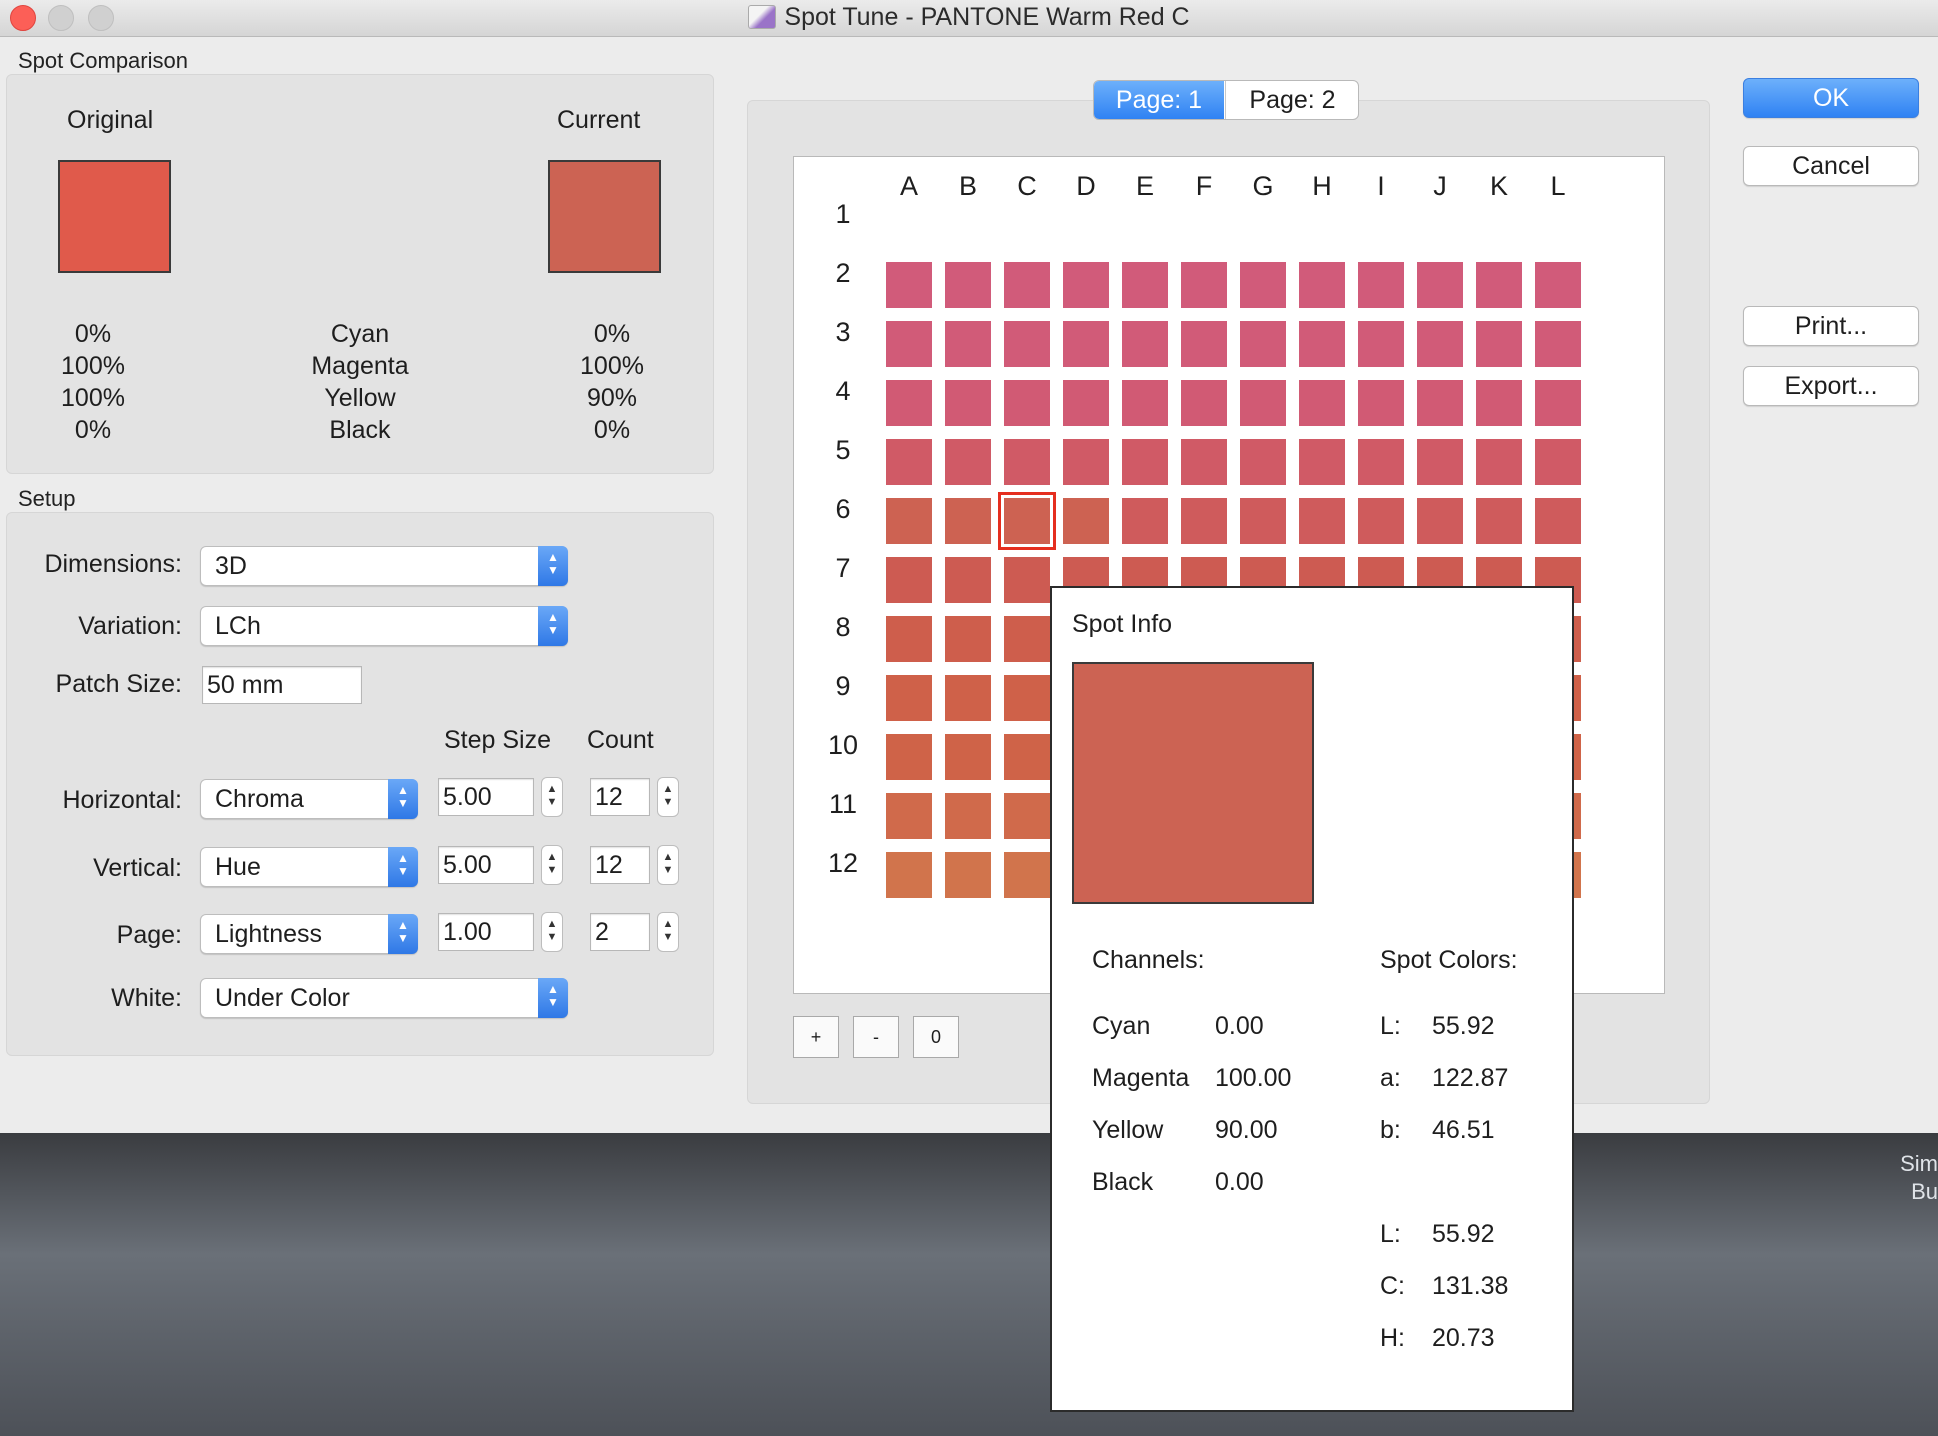  What do you see at coordinates (552, 932) in the screenshot?
I see `page-step-stepper: ▲ ▼` at bounding box center [552, 932].